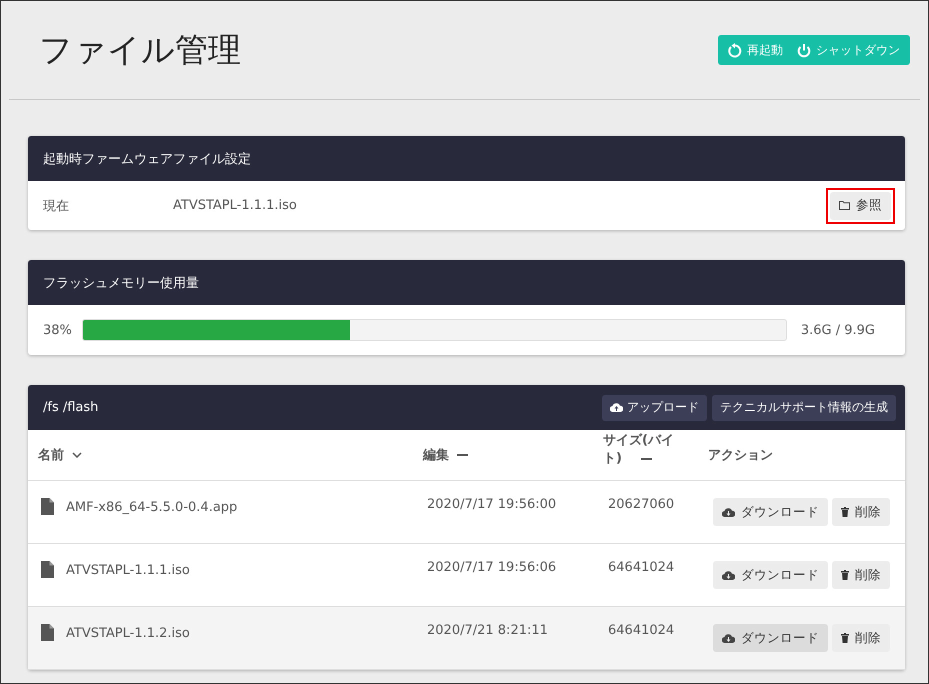 The width and height of the screenshot is (929, 684). I want to click on power-icon, so click(804, 50).